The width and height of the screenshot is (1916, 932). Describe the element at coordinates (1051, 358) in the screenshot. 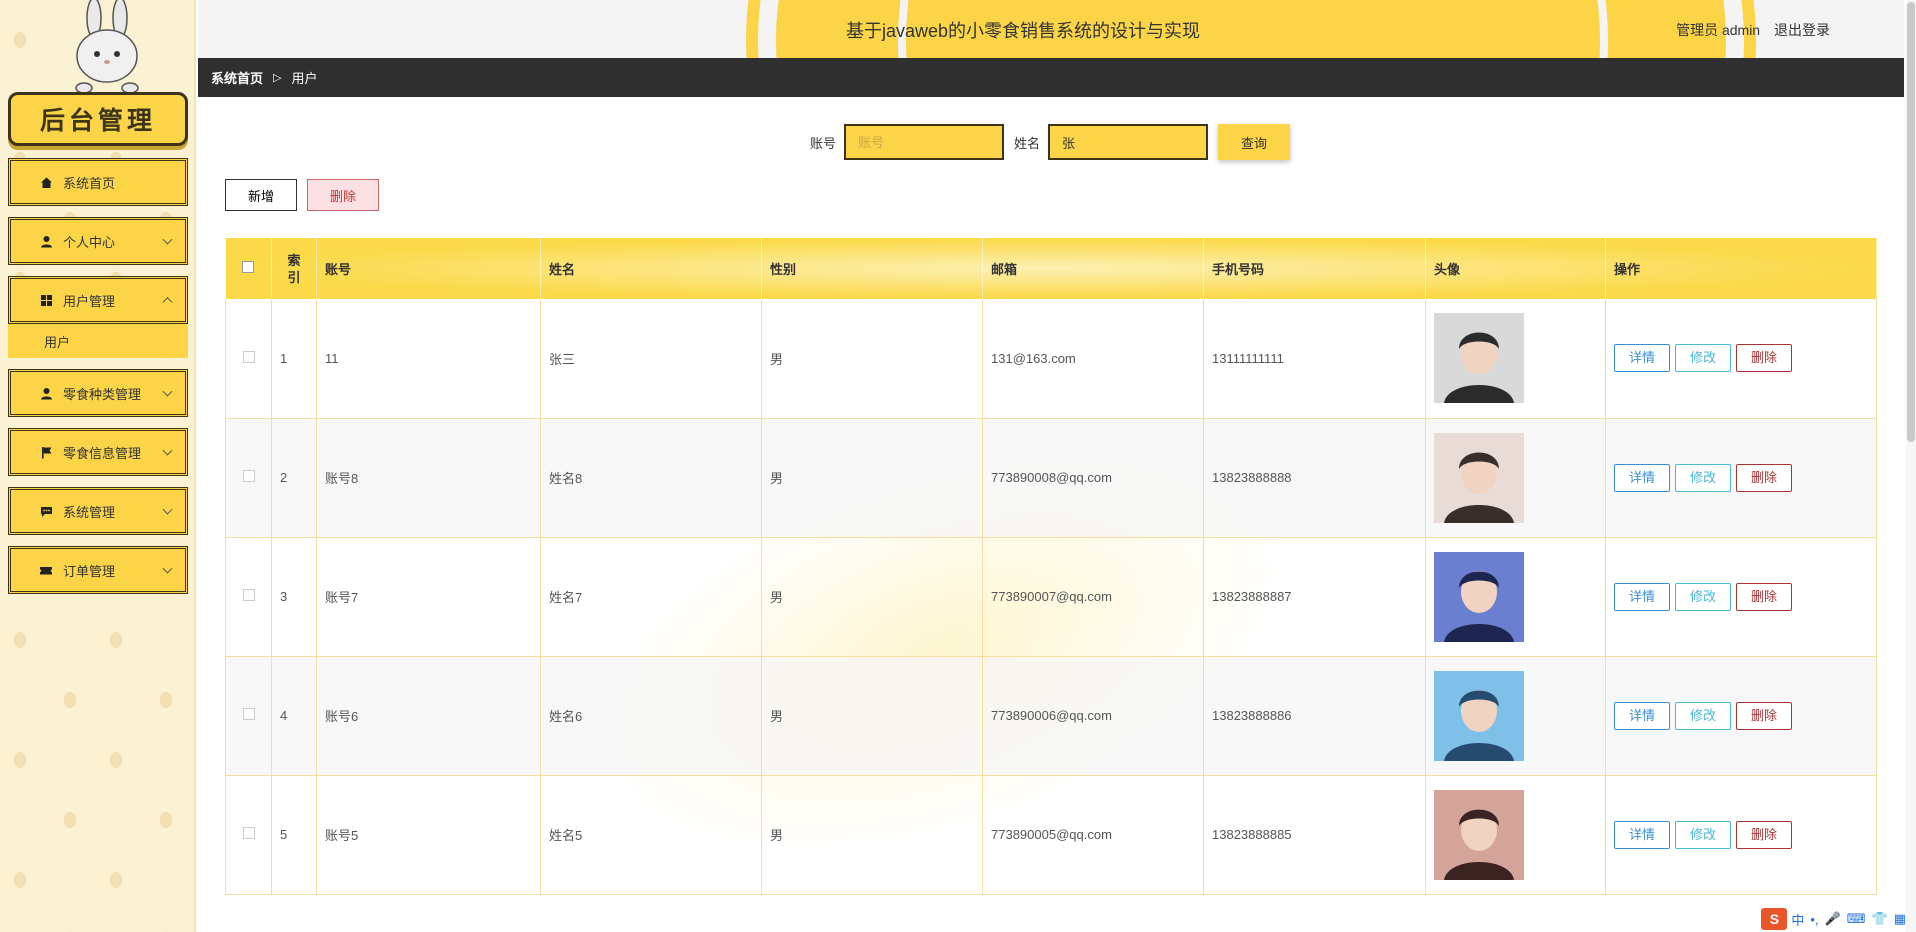

I see `table-row: 1 11 张三男 131@163.com 13111111111 详情 修改 删除` at that location.